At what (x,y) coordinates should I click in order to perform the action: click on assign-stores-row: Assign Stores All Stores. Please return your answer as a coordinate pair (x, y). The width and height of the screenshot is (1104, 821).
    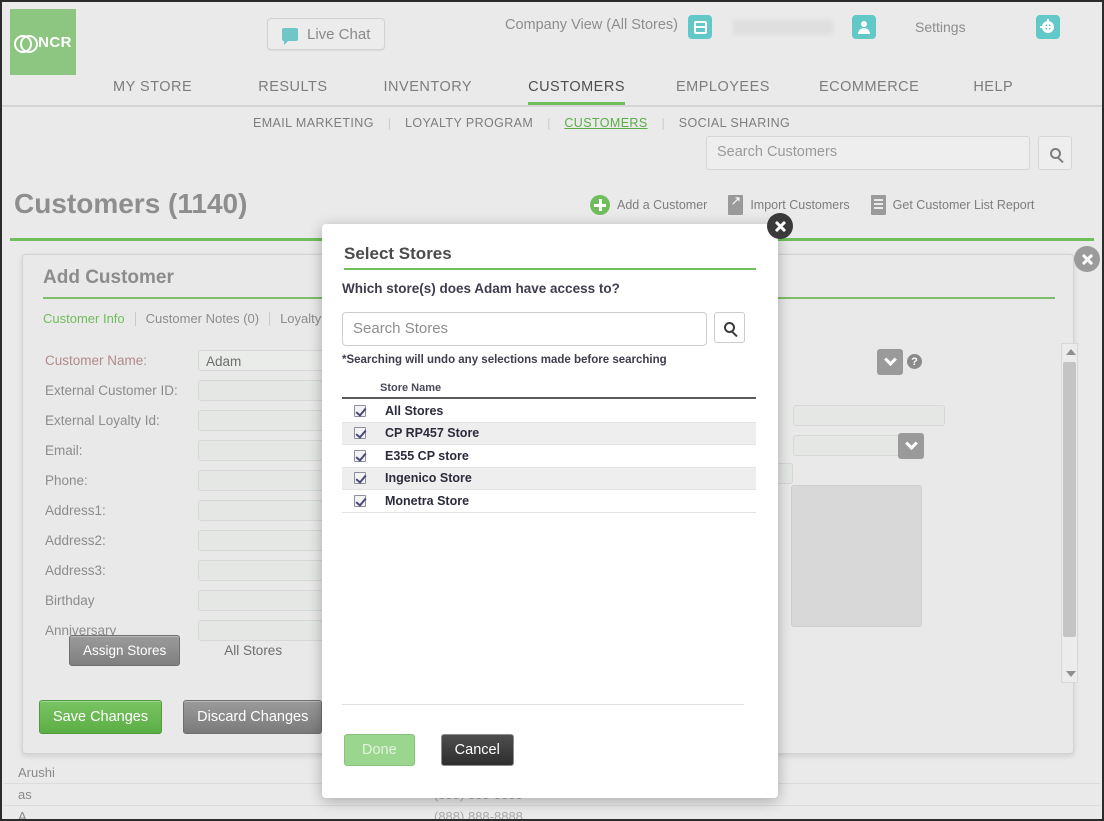
    Looking at the image, I should click on (175, 650).